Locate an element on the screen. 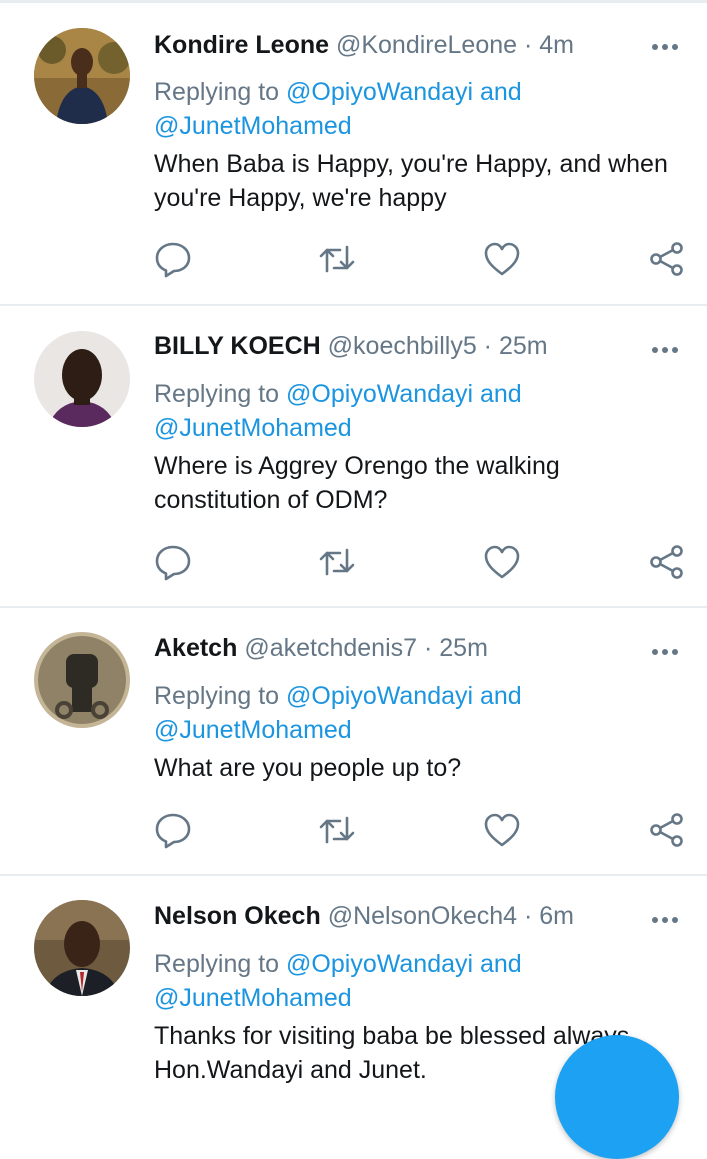  timestamp: 6m is located at coordinates (556, 916).